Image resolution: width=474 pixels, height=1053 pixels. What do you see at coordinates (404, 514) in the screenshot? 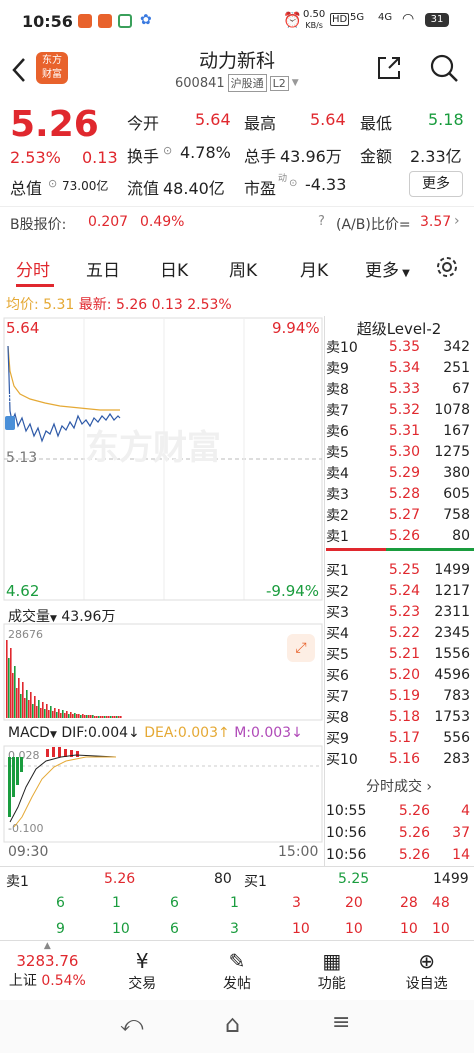
I see `ask-row-price: 5.27` at bounding box center [404, 514].